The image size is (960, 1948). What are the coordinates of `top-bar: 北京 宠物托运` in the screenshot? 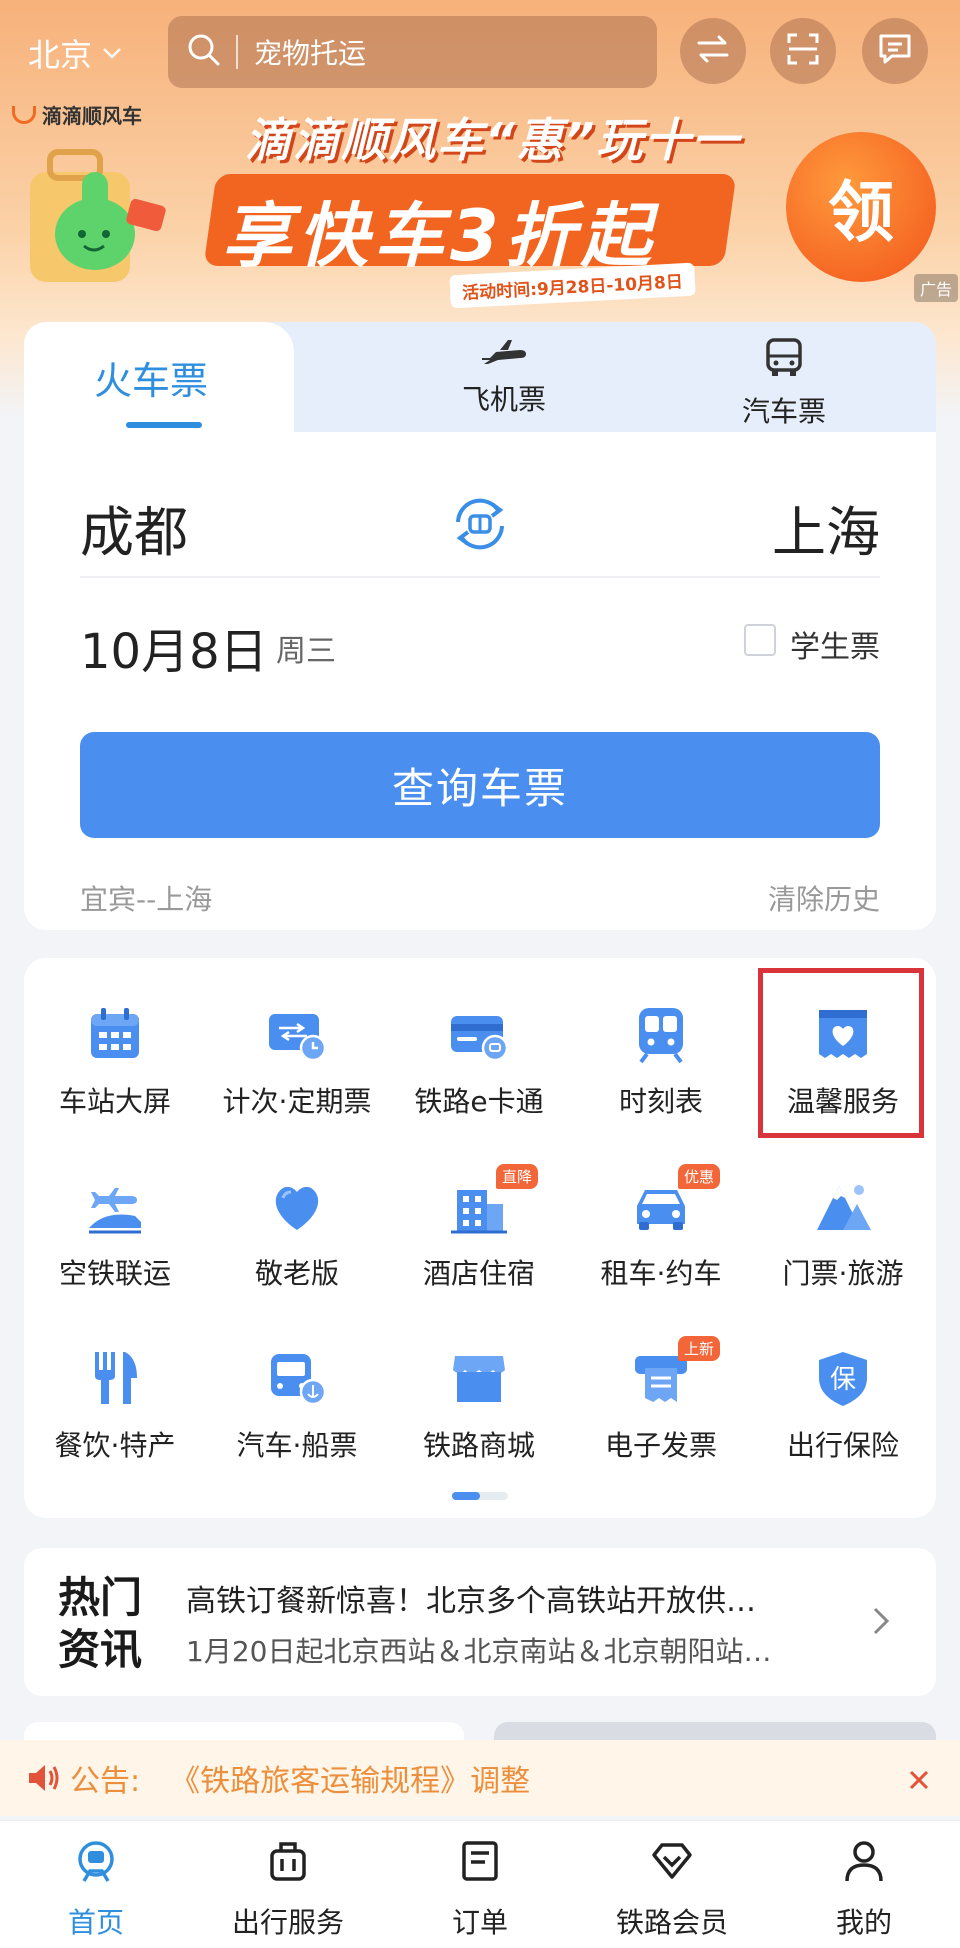 It's located at (480, 52).